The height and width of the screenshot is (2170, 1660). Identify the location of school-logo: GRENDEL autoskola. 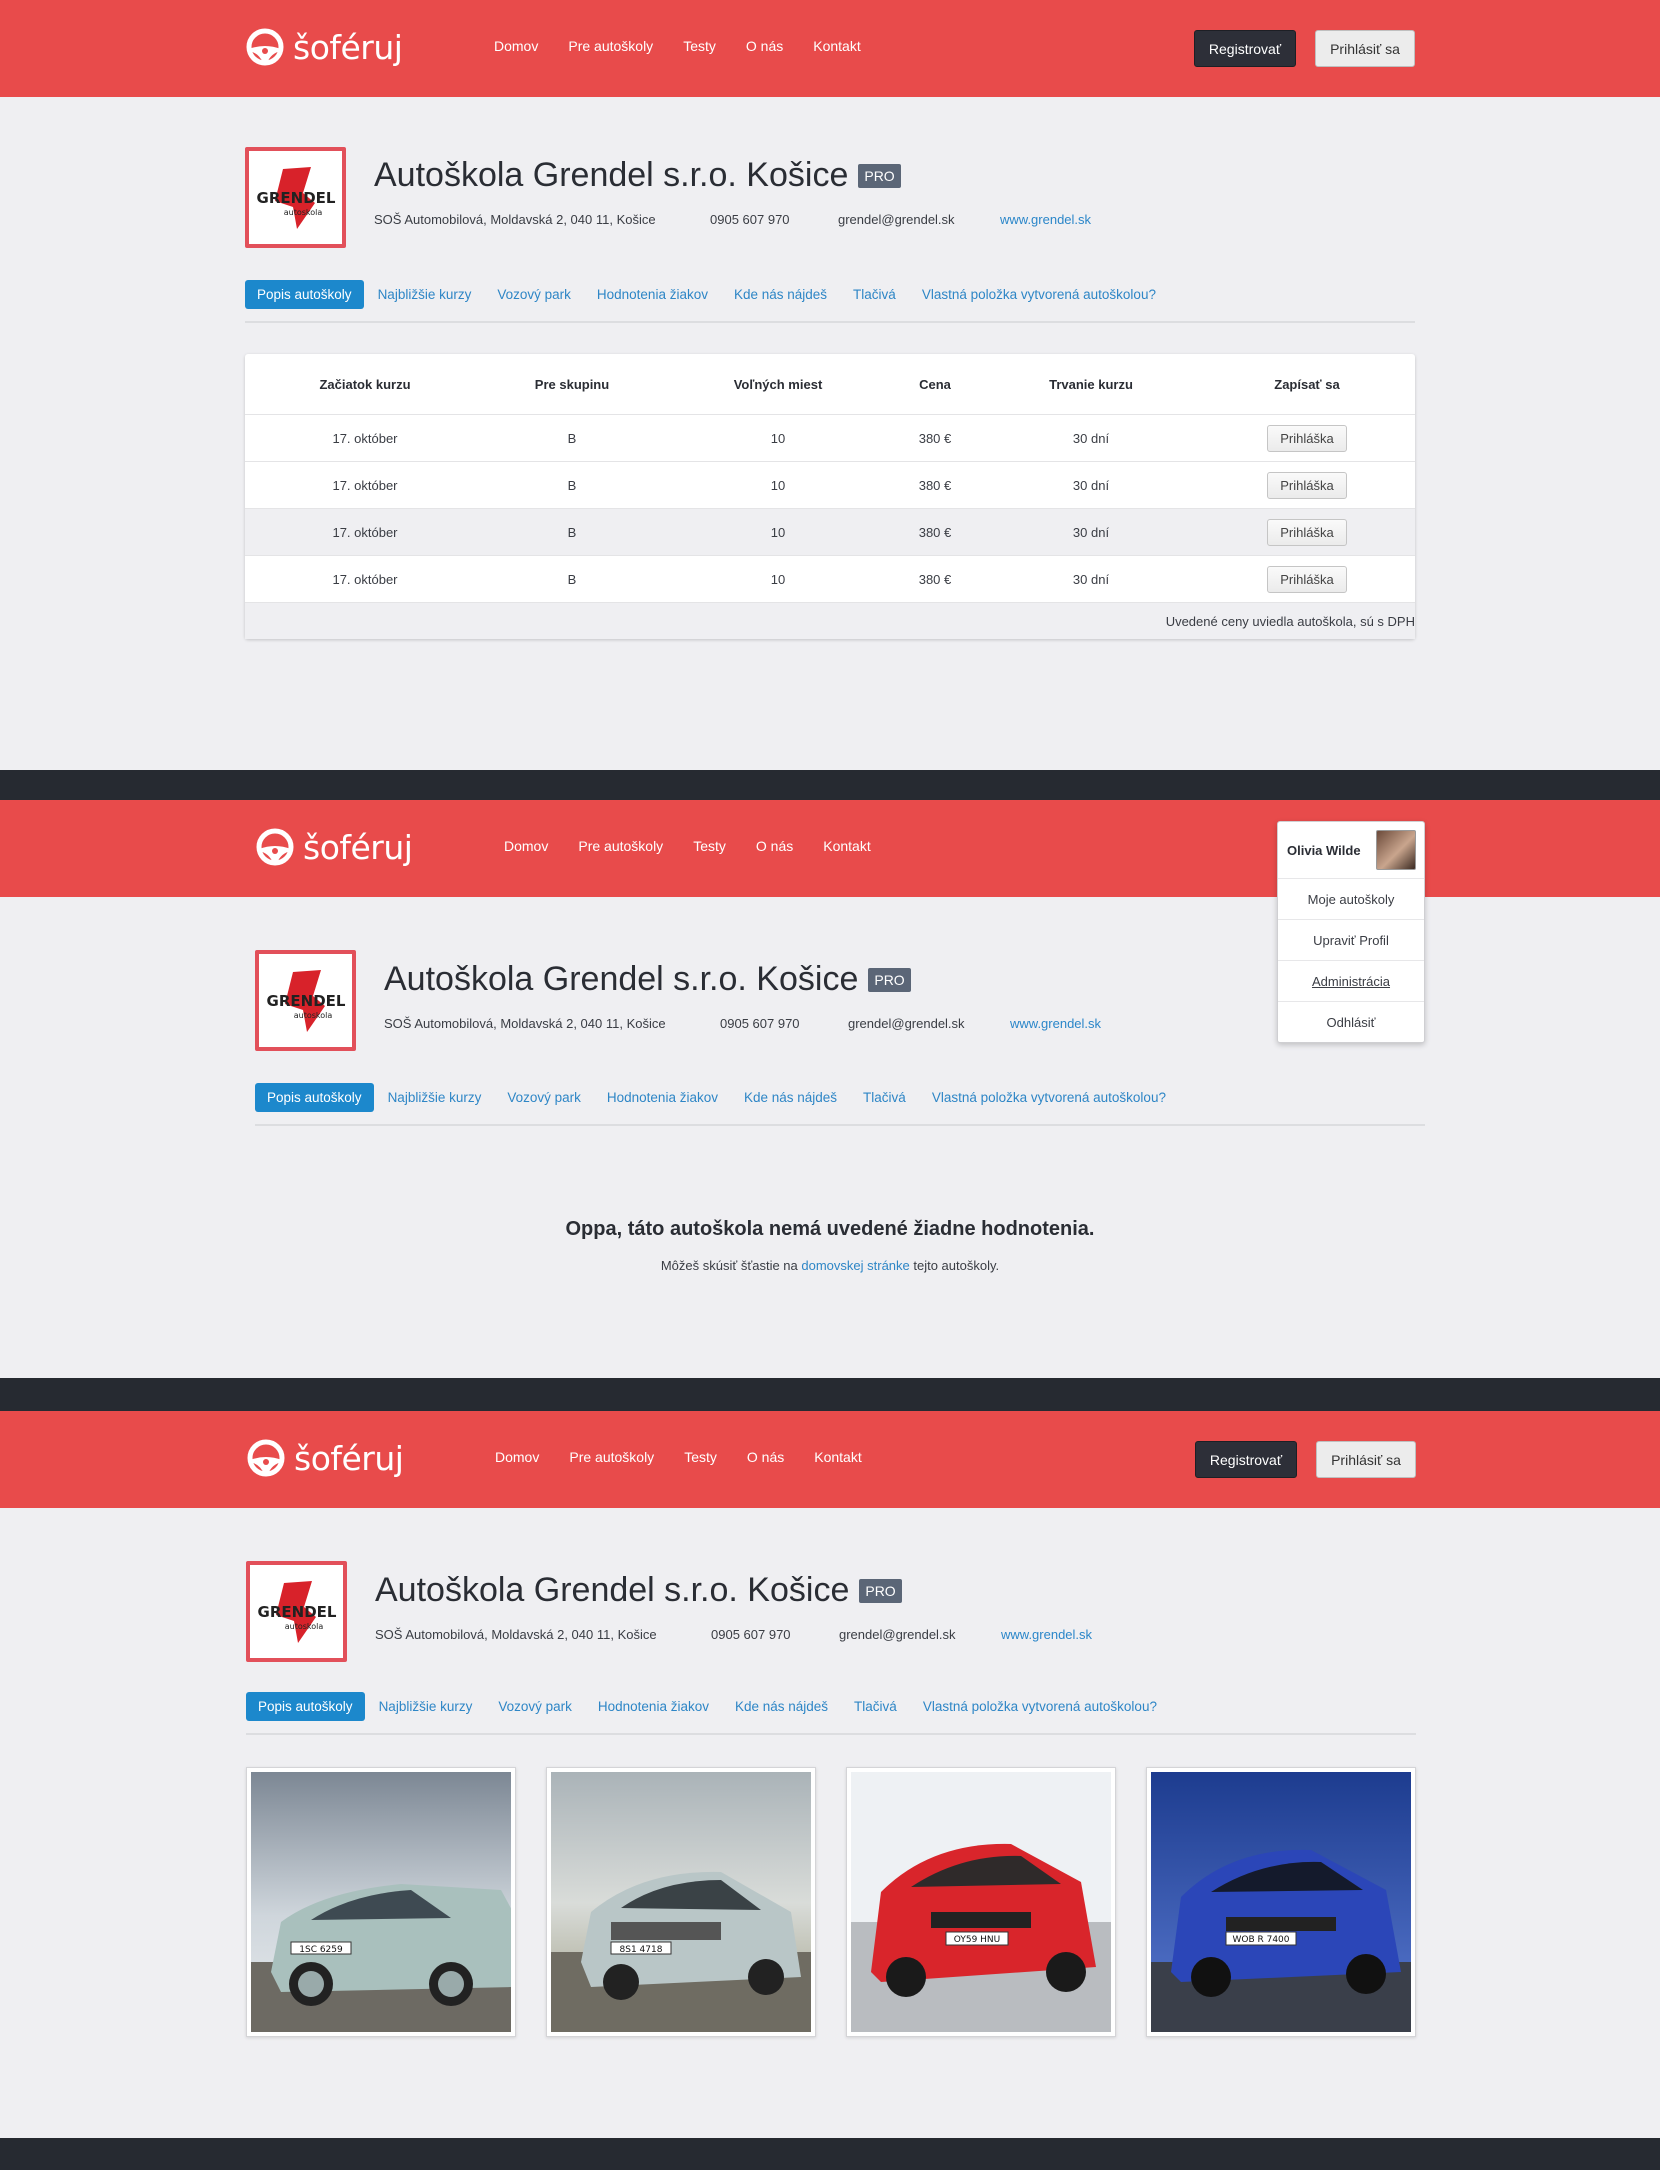
(296, 1611).